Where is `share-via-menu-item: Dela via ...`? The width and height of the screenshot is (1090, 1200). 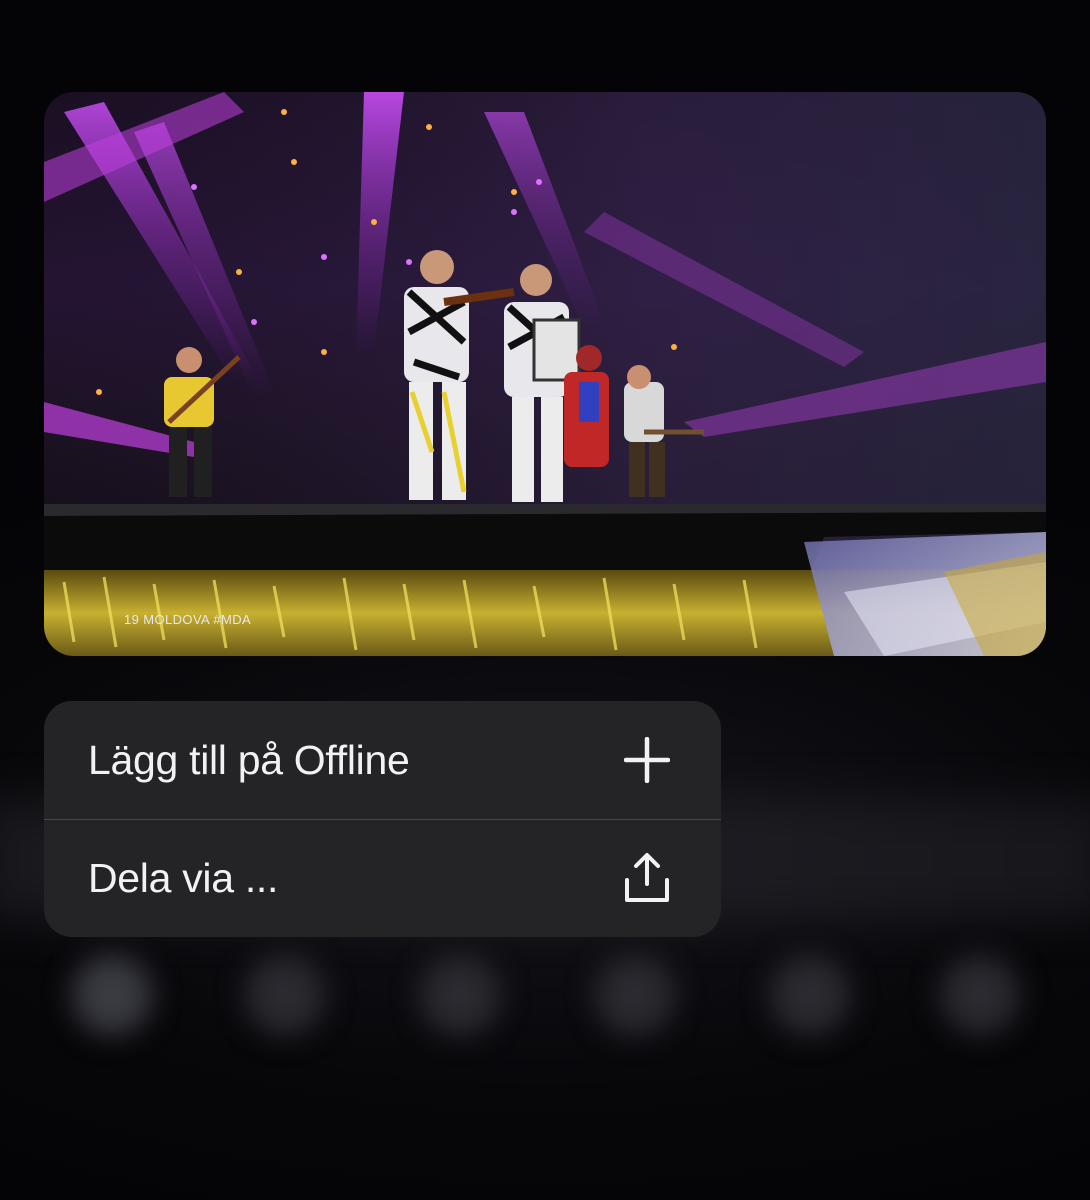 share-via-menu-item: Dela via ... is located at coordinates (382, 878).